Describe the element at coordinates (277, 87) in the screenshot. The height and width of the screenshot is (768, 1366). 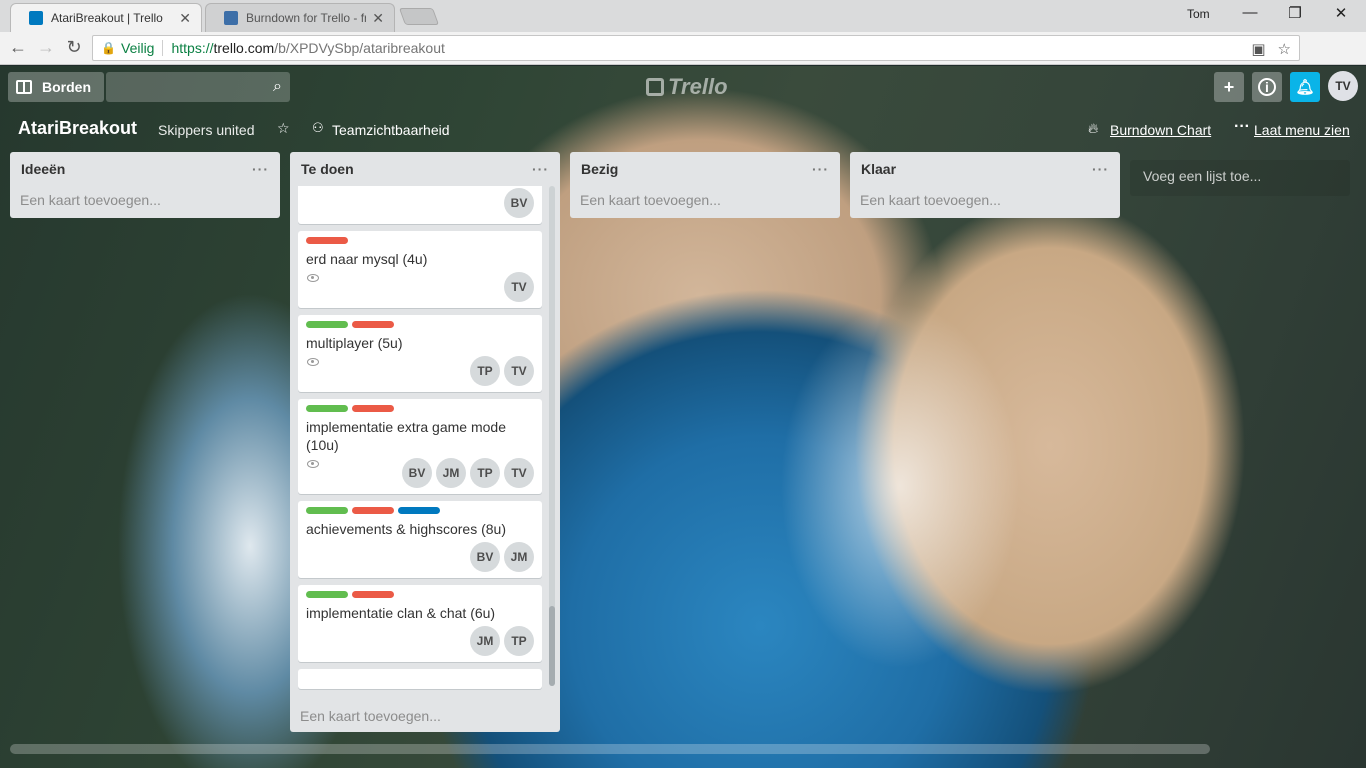
I see `search-icon: ⌕` at that location.